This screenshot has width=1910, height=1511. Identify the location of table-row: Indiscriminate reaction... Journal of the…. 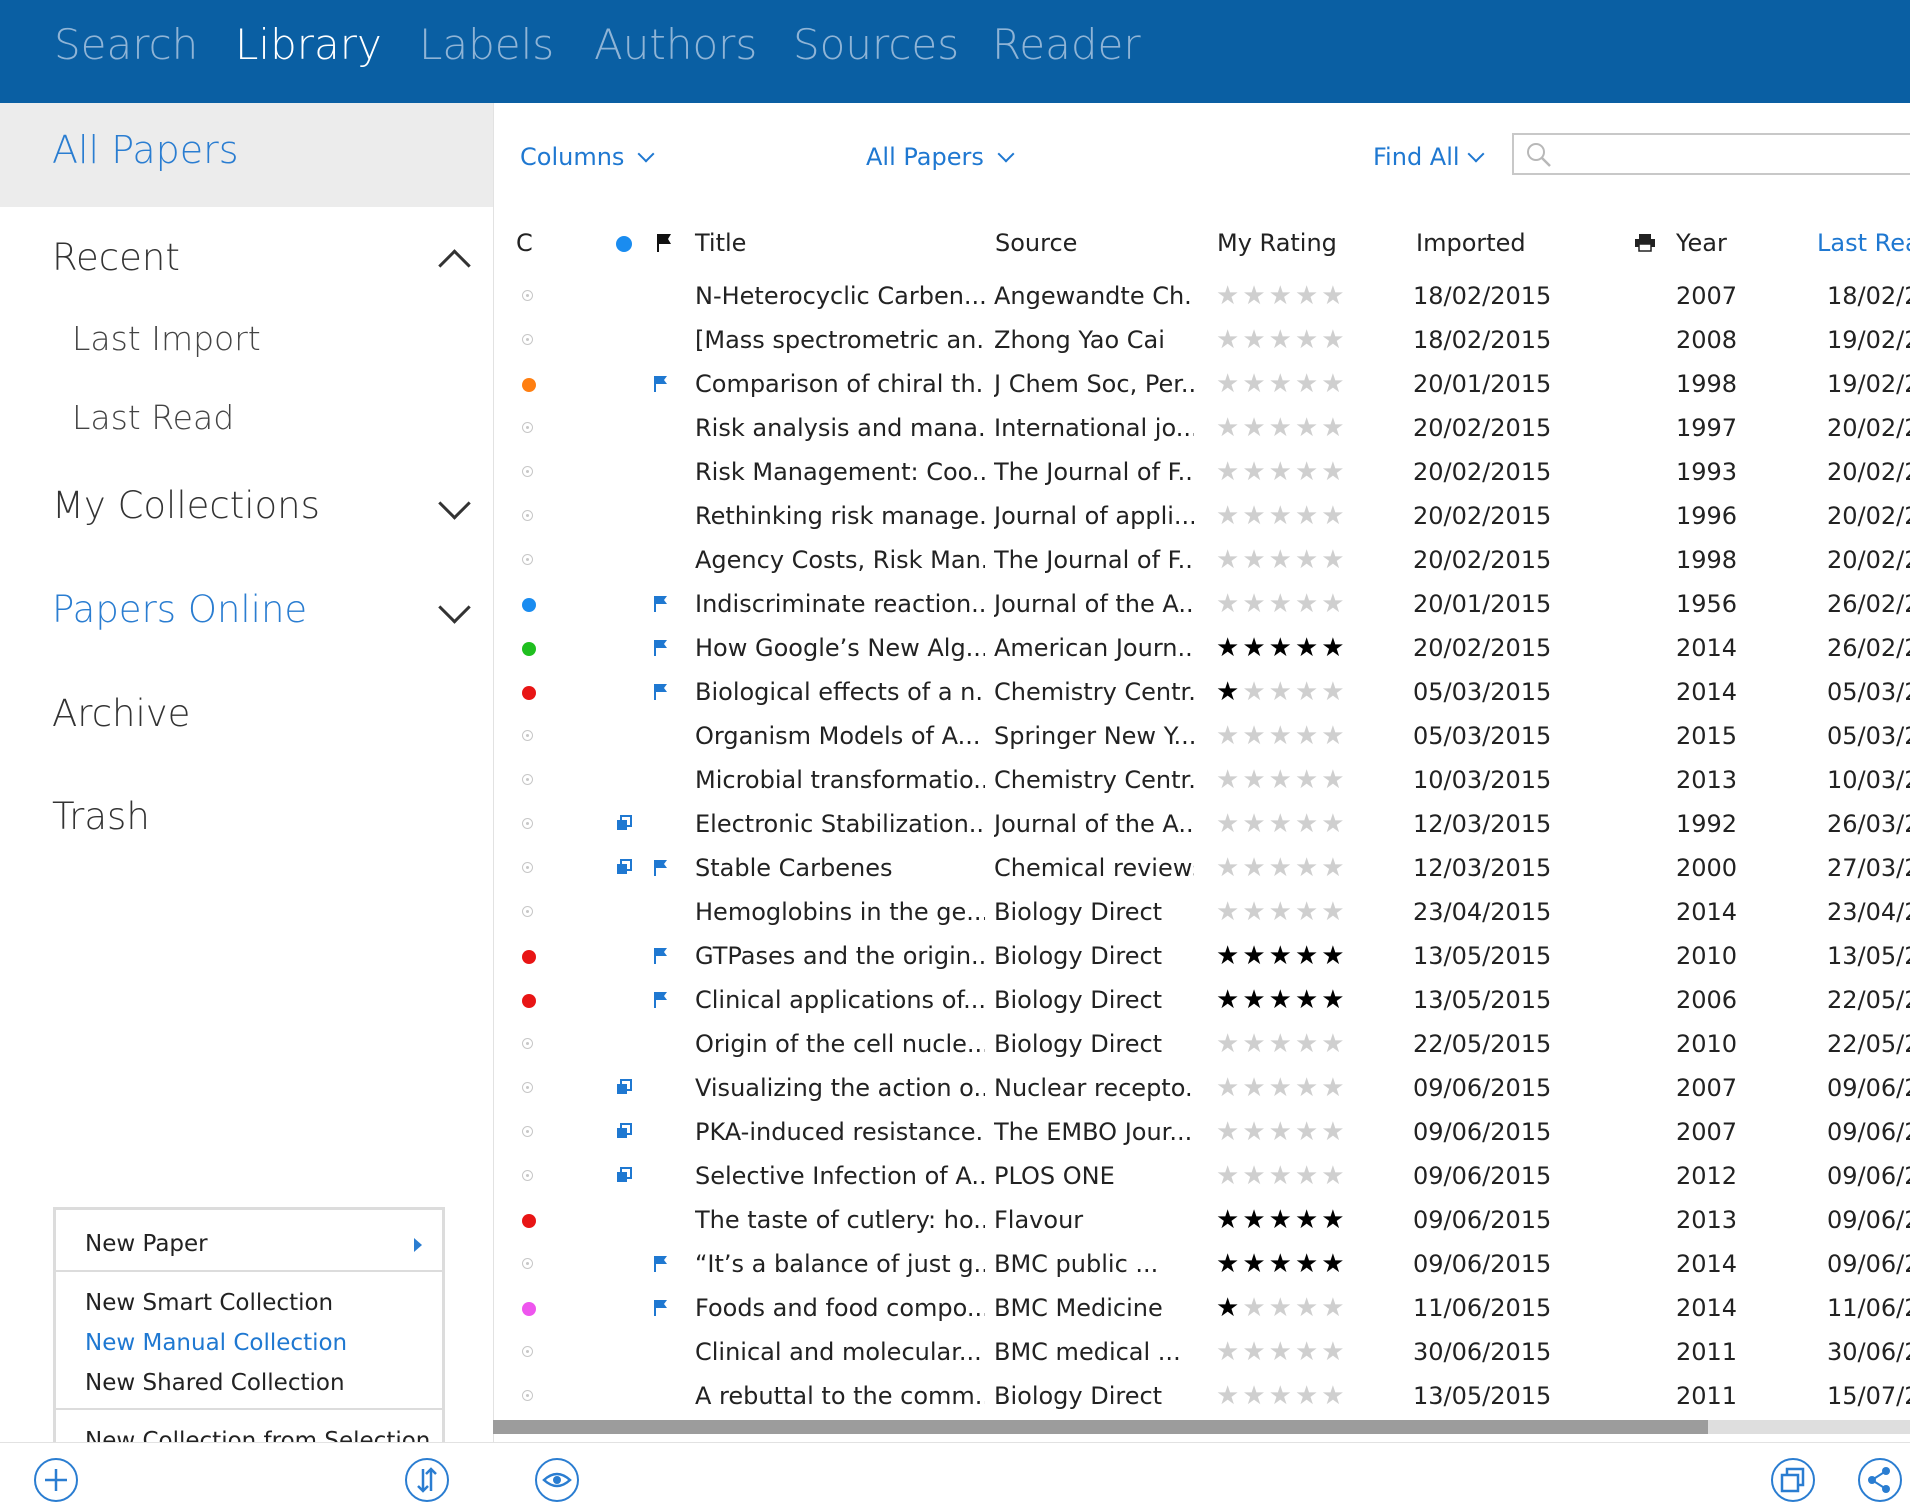
(1201, 605).